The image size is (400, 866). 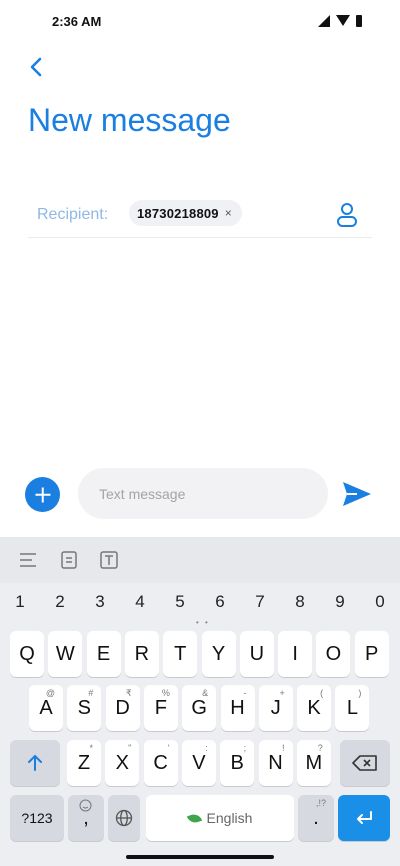 I want to click on key-hint: ), so click(x=360, y=693).